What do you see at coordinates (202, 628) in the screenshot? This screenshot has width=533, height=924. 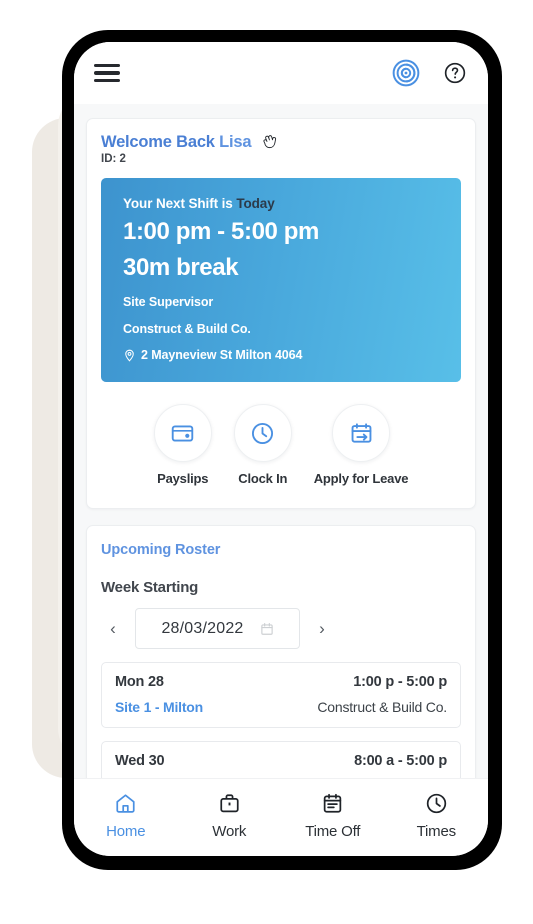 I see `week-date-value: 28/03/2022` at bounding box center [202, 628].